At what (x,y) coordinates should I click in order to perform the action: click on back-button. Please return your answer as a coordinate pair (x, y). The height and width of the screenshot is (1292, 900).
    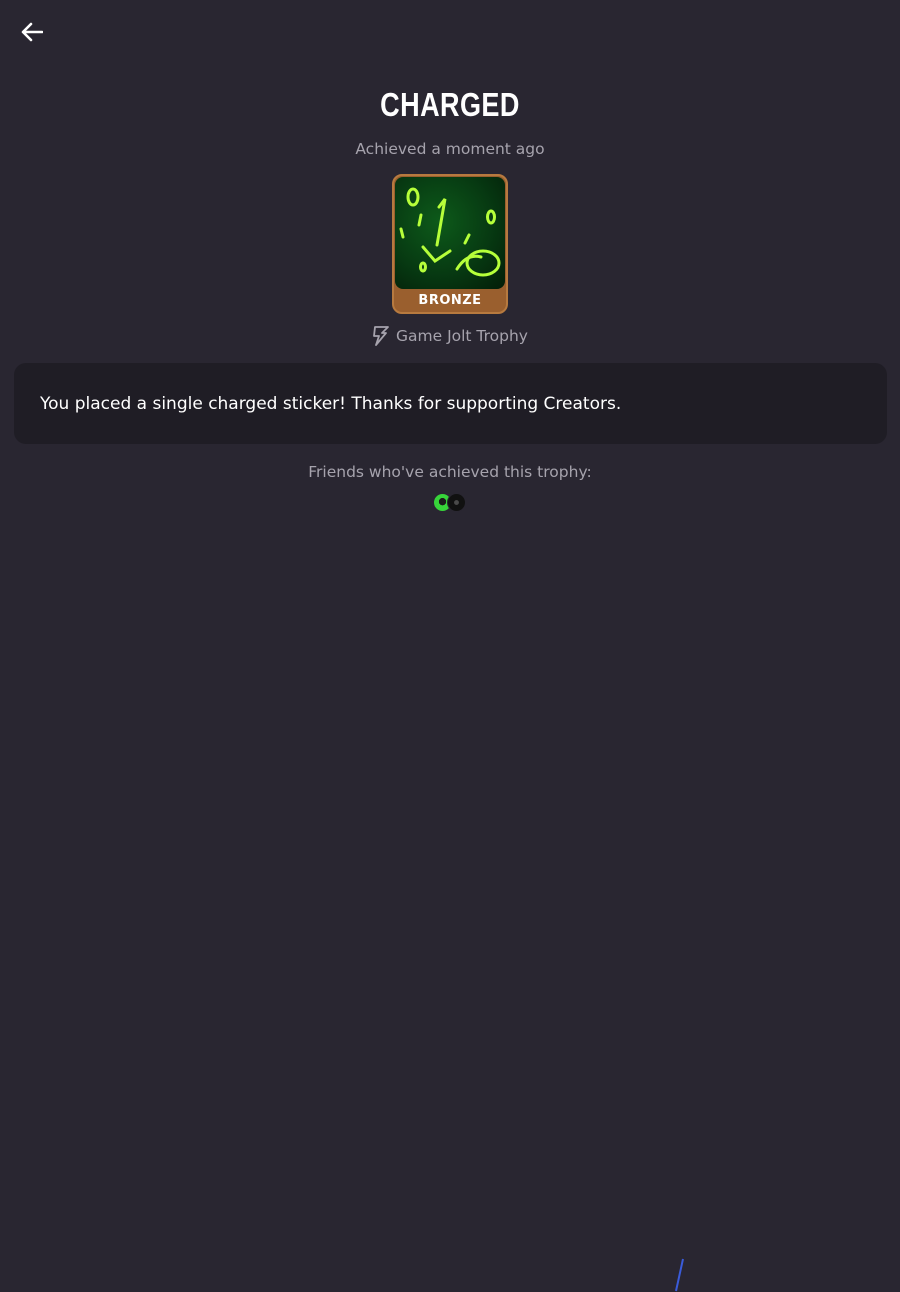
    Looking at the image, I should click on (32, 32).